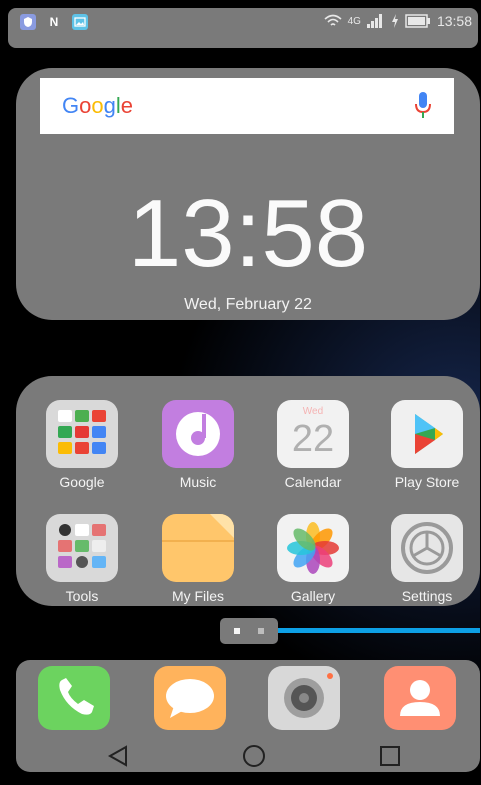 The height and width of the screenshot is (785, 481). What do you see at coordinates (80, 22) in the screenshot?
I see `image-notification-icon` at bounding box center [80, 22].